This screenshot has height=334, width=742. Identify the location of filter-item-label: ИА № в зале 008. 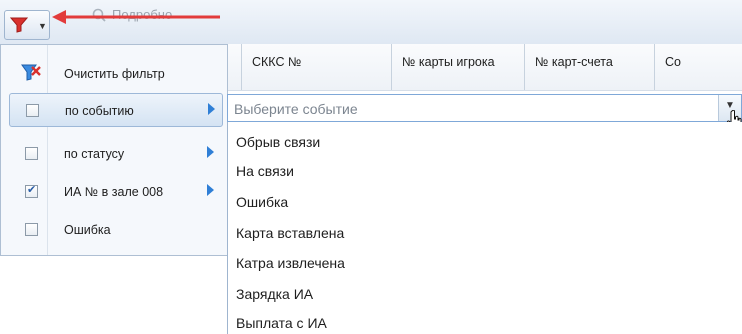
(114, 192).